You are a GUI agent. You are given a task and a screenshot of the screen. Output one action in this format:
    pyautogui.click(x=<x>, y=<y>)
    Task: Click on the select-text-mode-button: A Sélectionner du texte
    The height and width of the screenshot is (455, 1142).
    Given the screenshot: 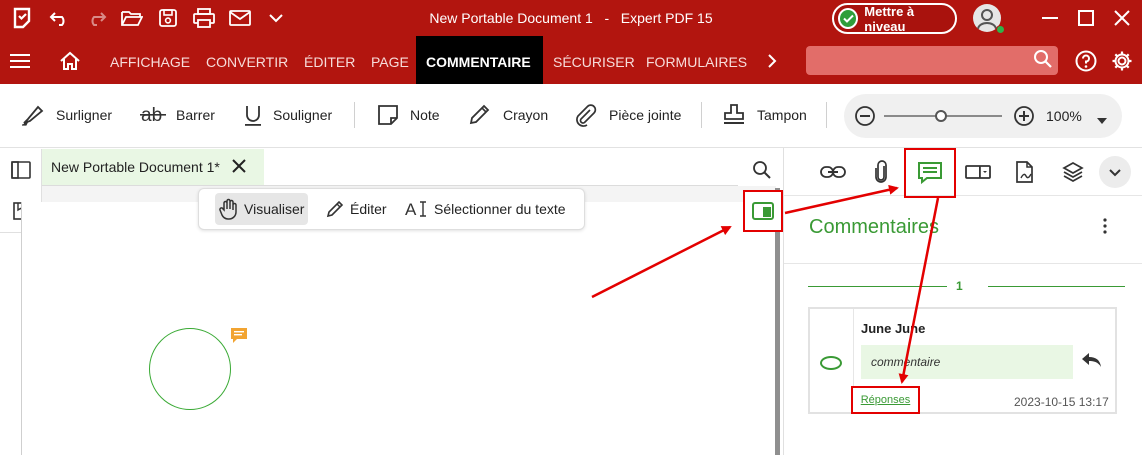 What is the action you would take?
    pyautogui.click(x=485, y=209)
    